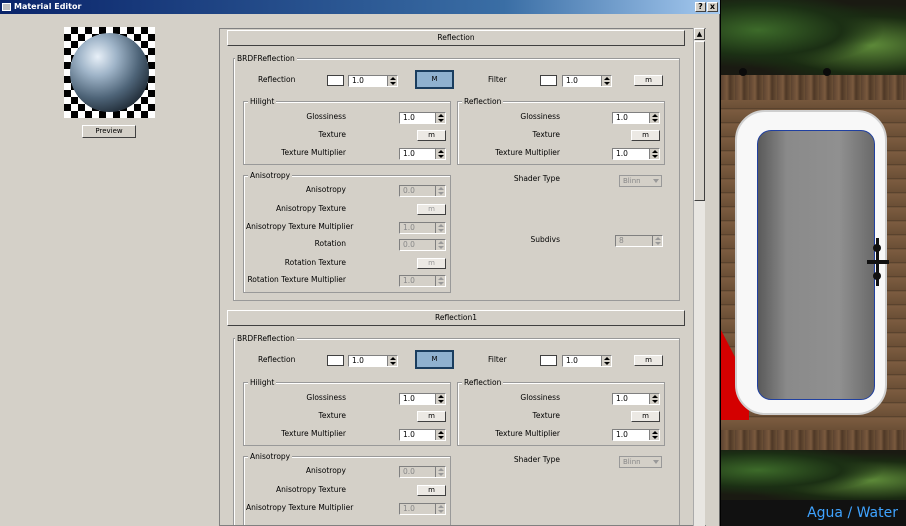  Describe the element at coordinates (636, 154) in the screenshot. I see `reflection-multiplier-spinner: 1.0` at that location.